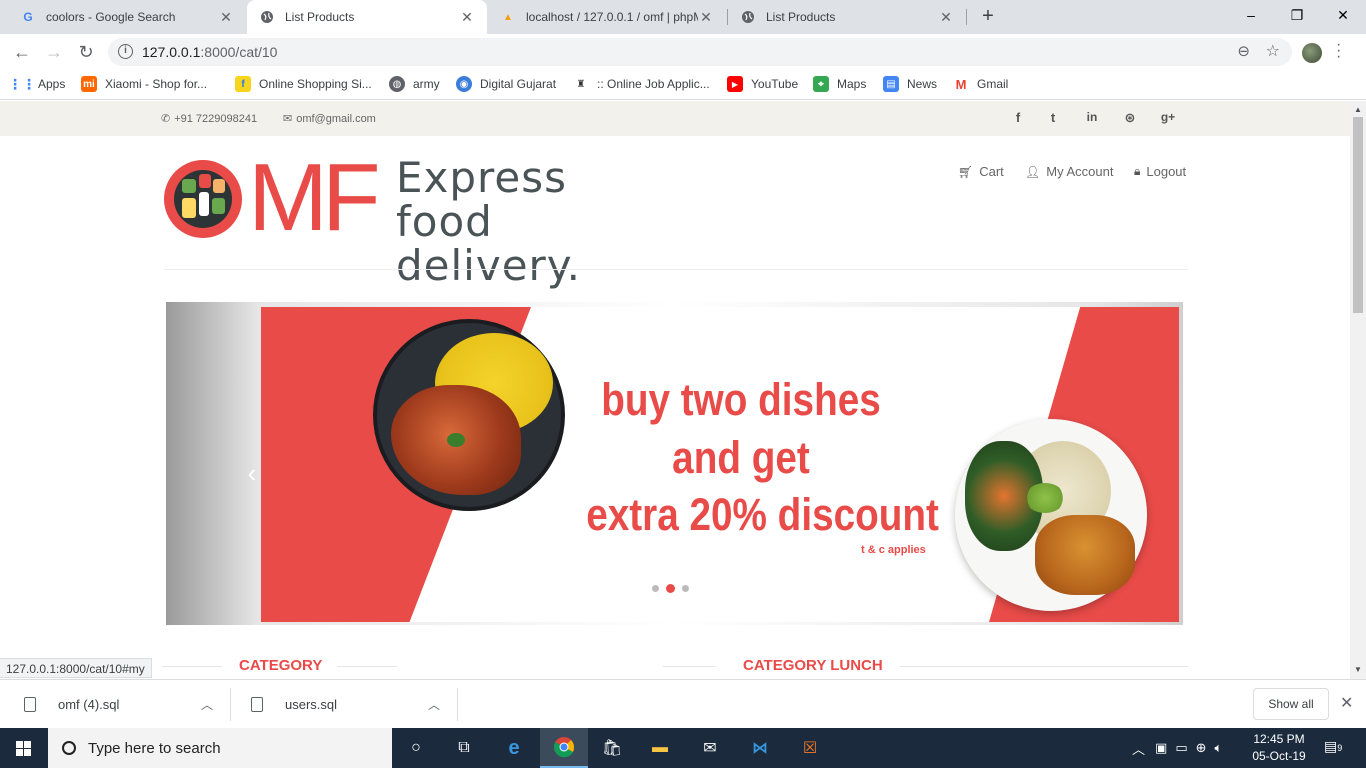 This screenshot has width=1366, height=768. What do you see at coordinates (762, 84) in the screenshot?
I see `bookmark-youtube: ▶ YouTube` at bounding box center [762, 84].